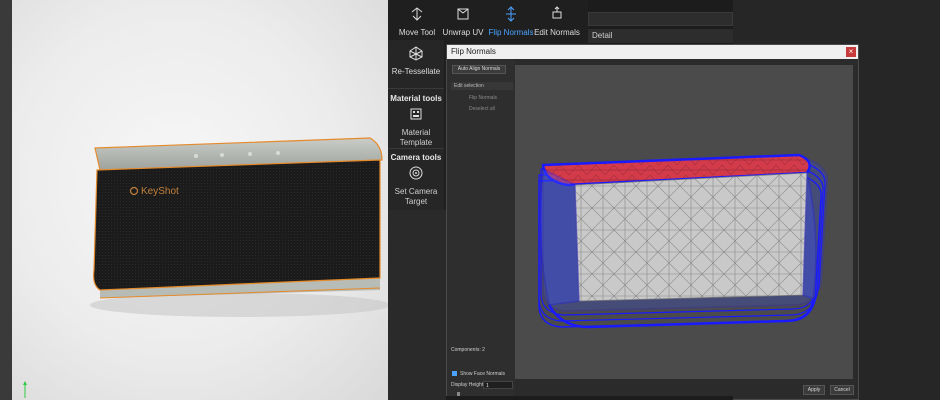 Image resolution: width=940 pixels, height=400 pixels. I want to click on mesh-preview, so click(683, 241).